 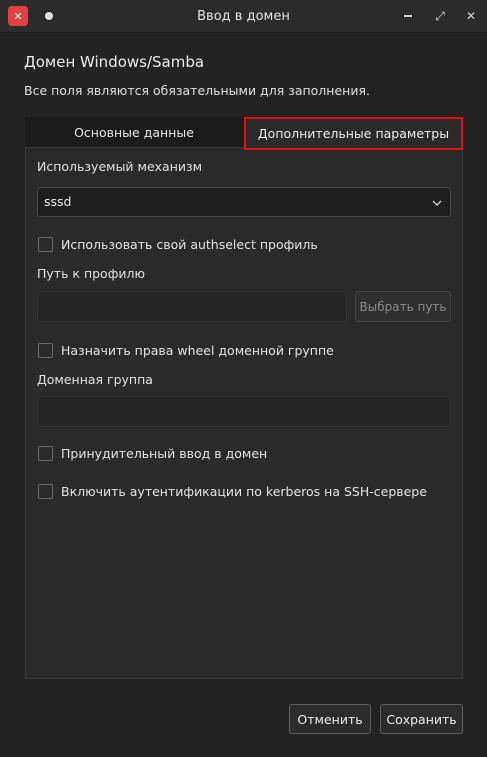 I want to click on wheel-checkbox-label: Назначить права wheel доменной группе, so click(x=197, y=350).